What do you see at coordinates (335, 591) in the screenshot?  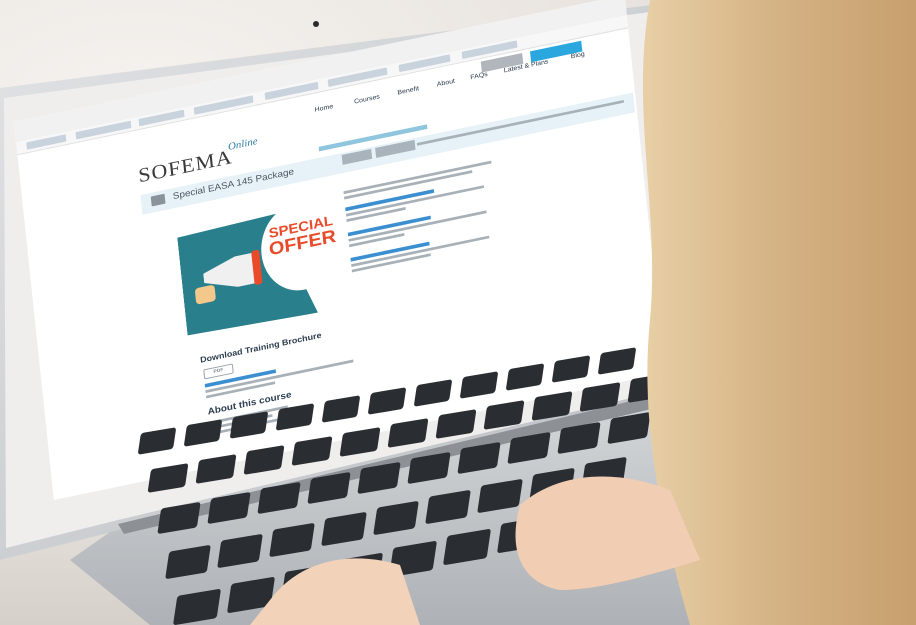 I see `left-hand` at bounding box center [335, 591].